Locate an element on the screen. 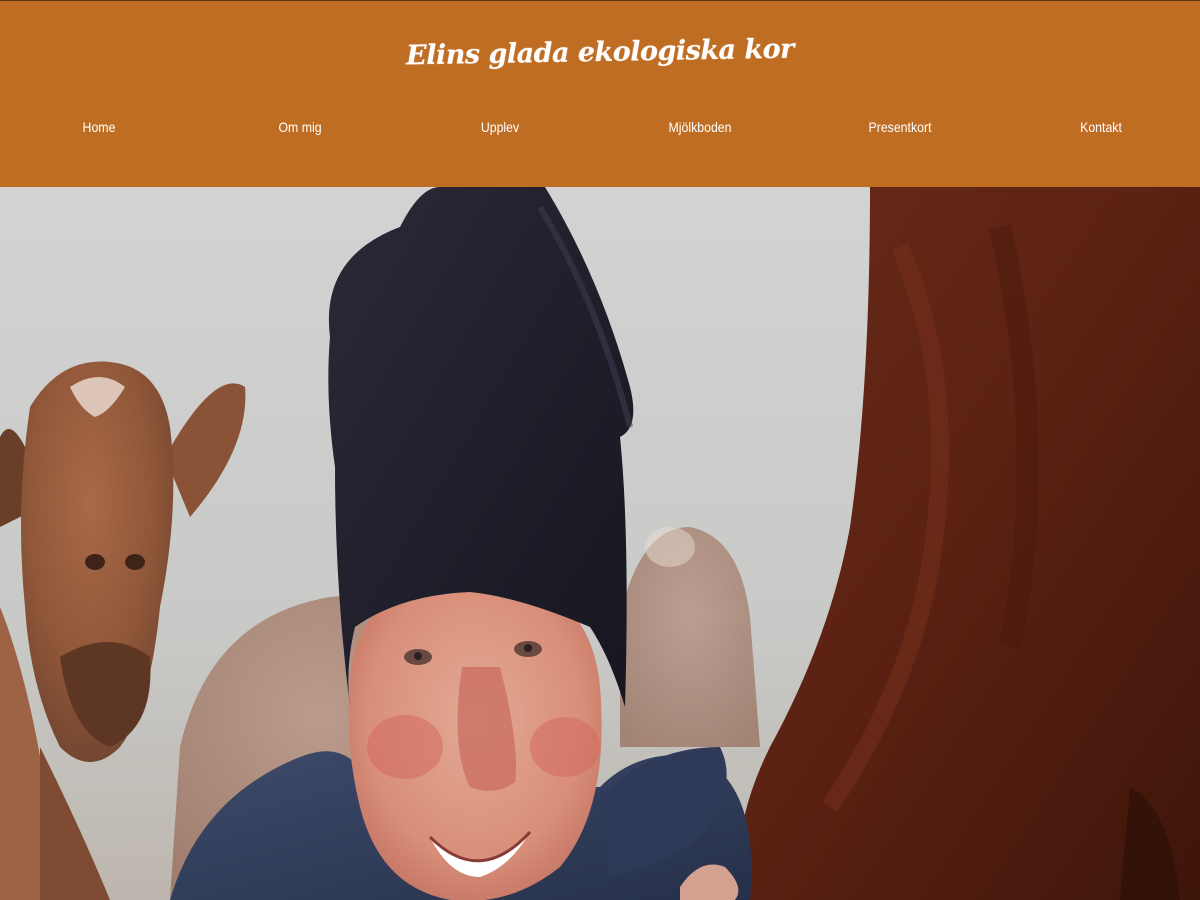 Image resolution: width=1200 pixels, height=900 pixels. nav-item-upplev: Upplev is located at coordinates (500, 127).